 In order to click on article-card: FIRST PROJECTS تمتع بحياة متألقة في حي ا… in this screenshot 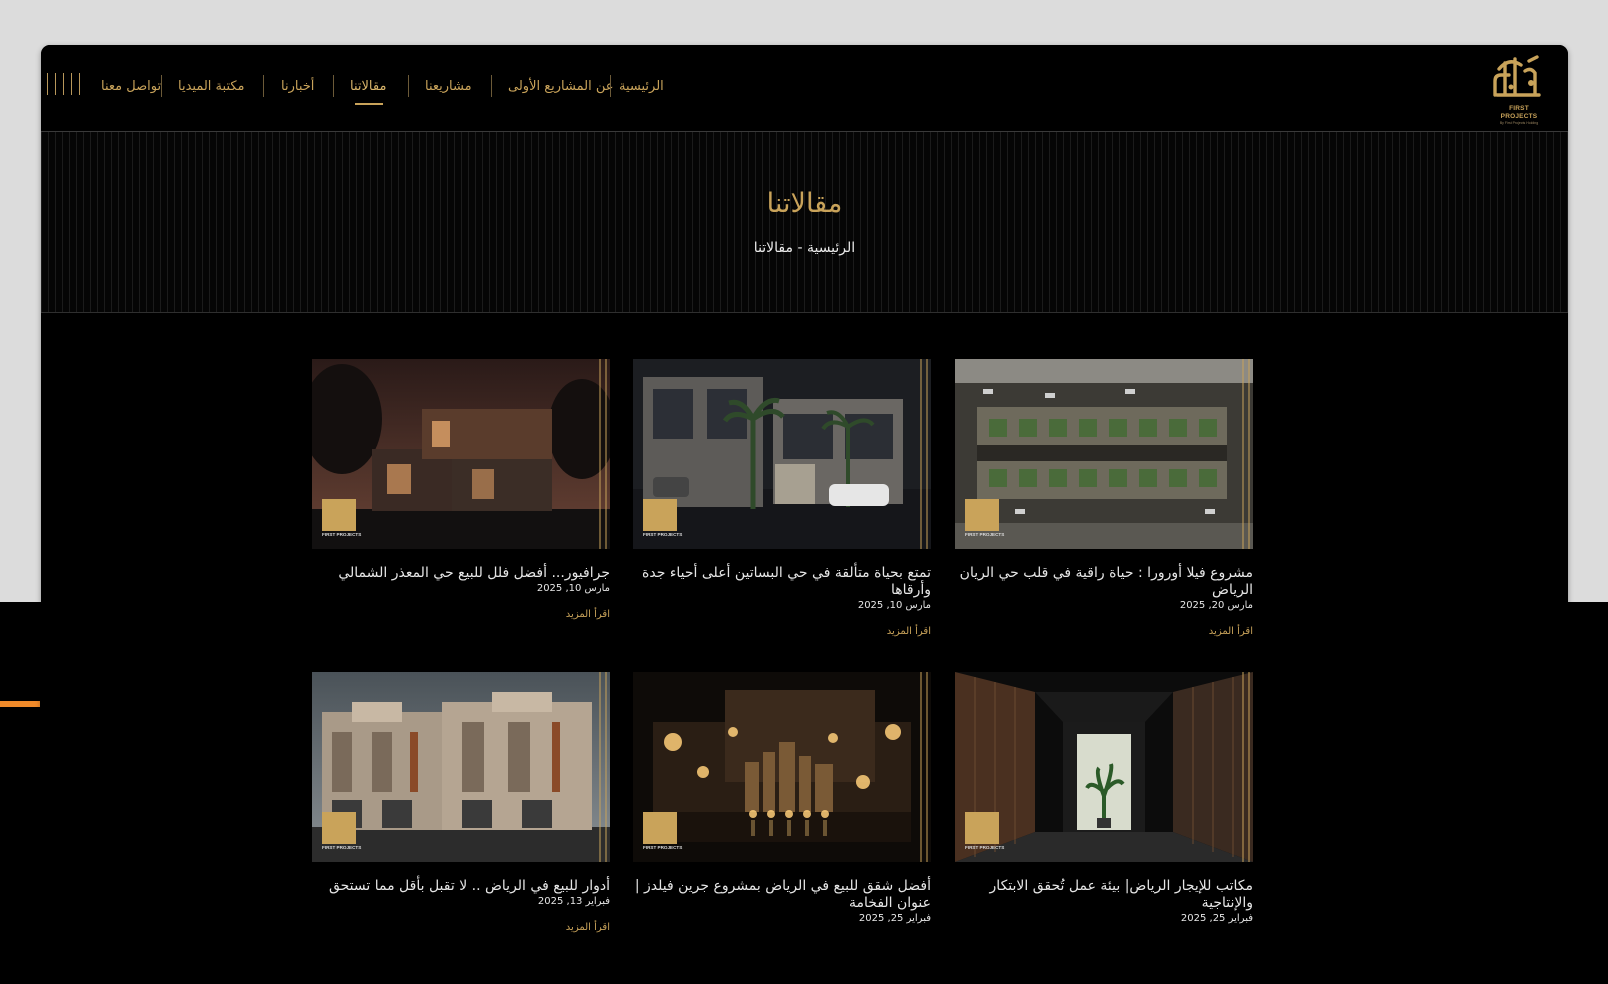, I will do `click(782, 498)`.